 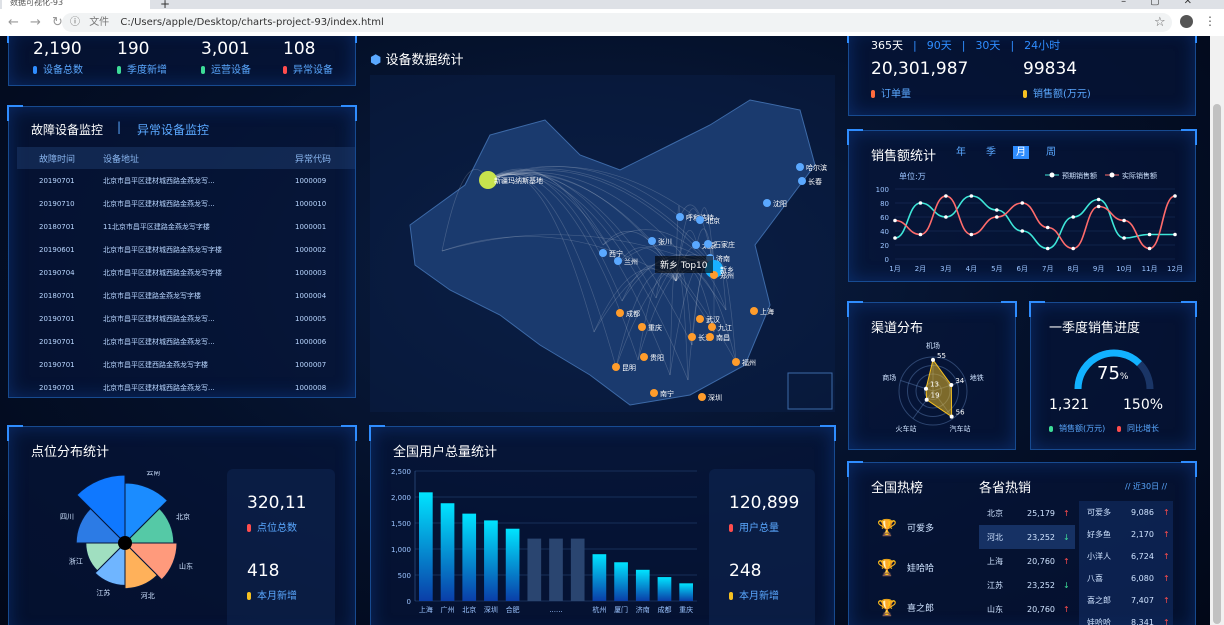 I want to click on slice-label: 北京, so click(x=183, y=516).